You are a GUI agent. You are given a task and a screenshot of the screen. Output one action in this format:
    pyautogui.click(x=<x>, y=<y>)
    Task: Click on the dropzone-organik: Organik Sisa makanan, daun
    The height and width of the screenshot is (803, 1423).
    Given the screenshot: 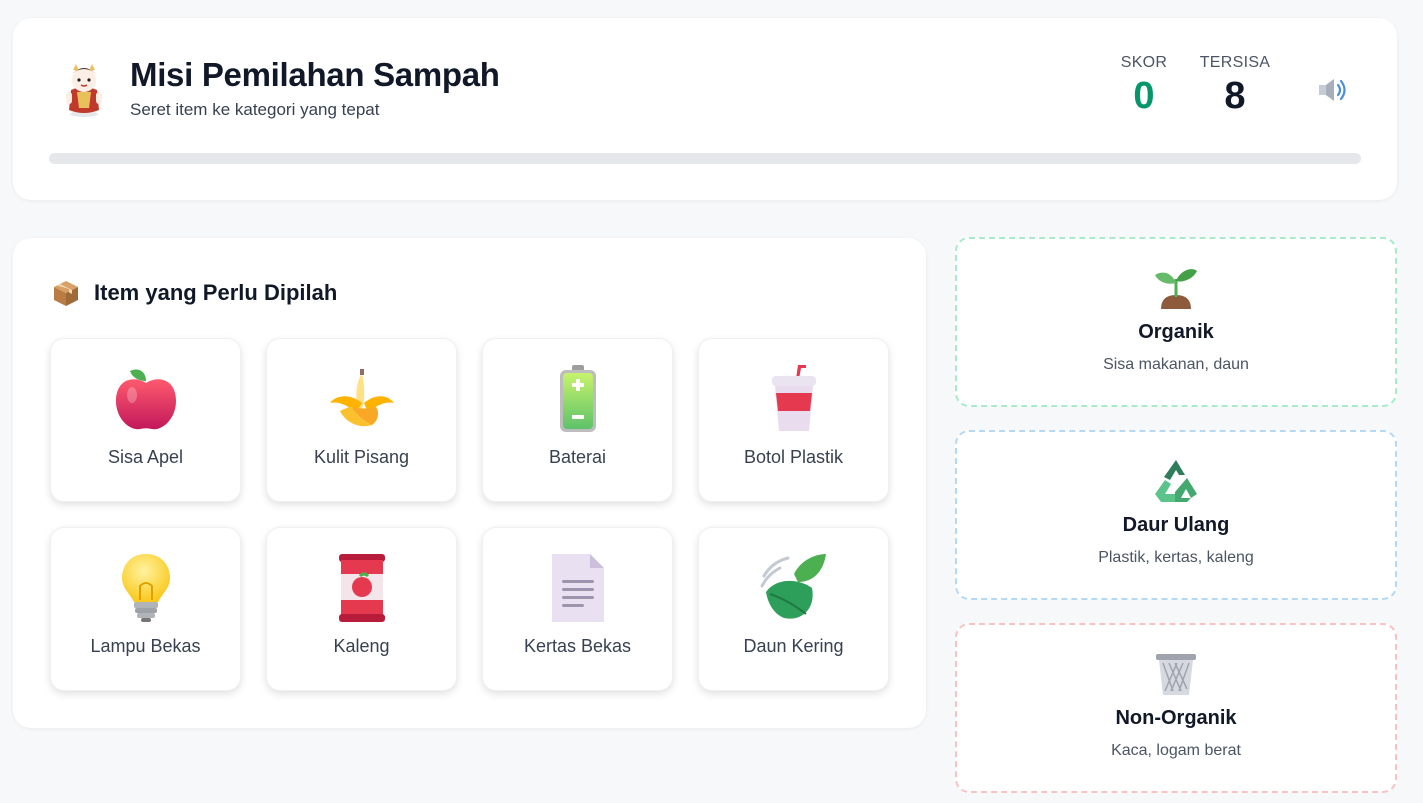 What is the action you would take?
    pyautogui.click(x=1176, y=322)
    